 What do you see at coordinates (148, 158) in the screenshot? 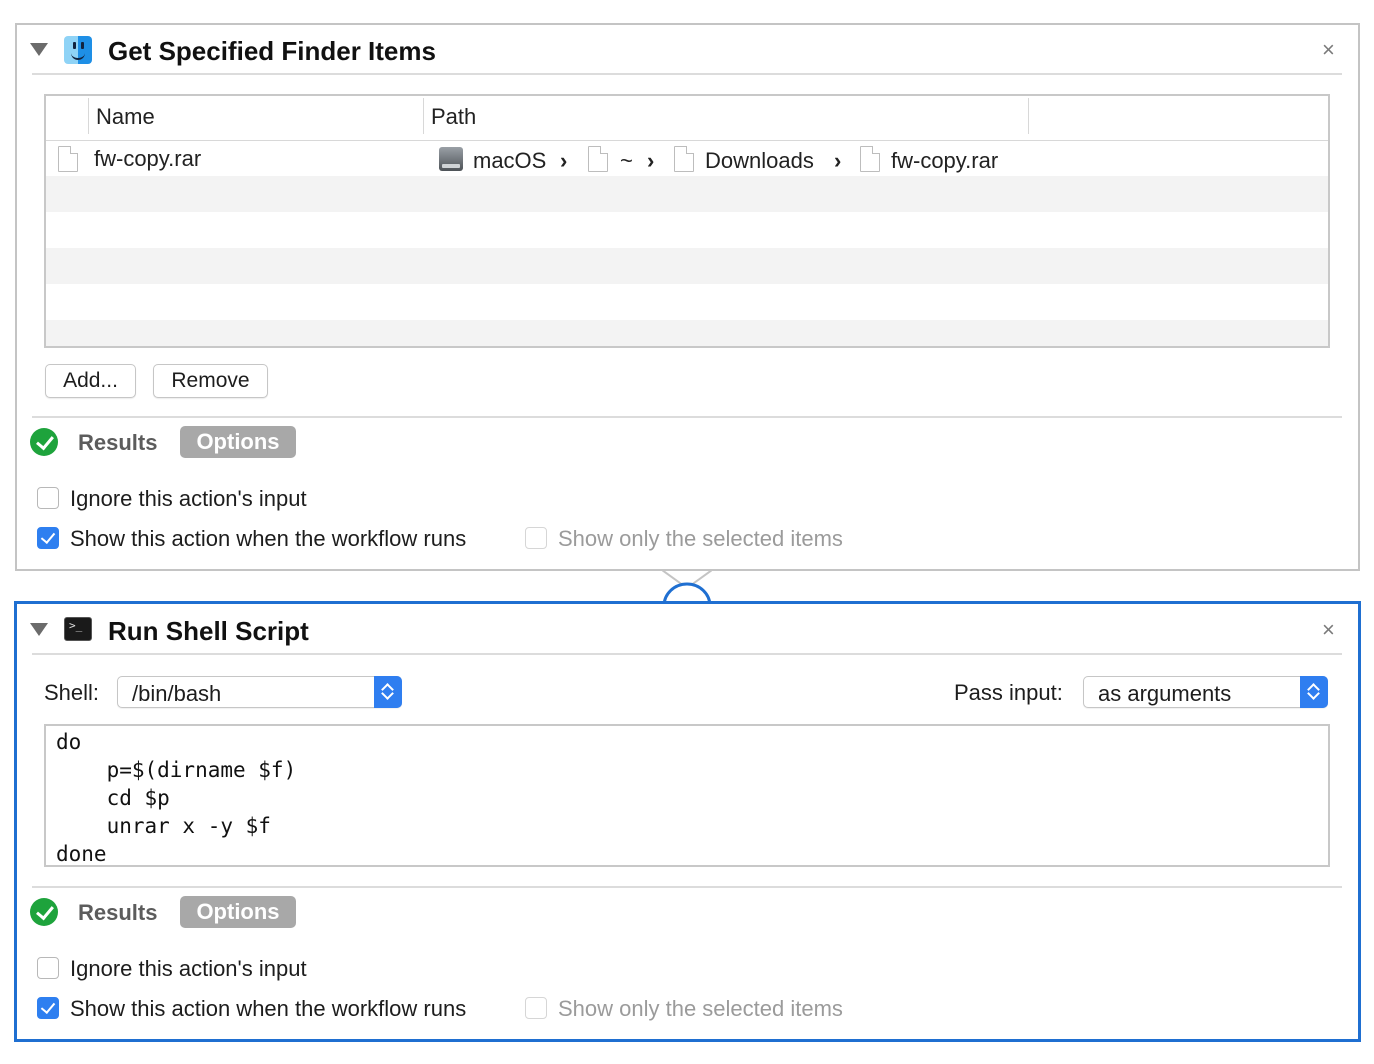
I see `row-name: fw-copy.rar` at bounding box center [148, 158].